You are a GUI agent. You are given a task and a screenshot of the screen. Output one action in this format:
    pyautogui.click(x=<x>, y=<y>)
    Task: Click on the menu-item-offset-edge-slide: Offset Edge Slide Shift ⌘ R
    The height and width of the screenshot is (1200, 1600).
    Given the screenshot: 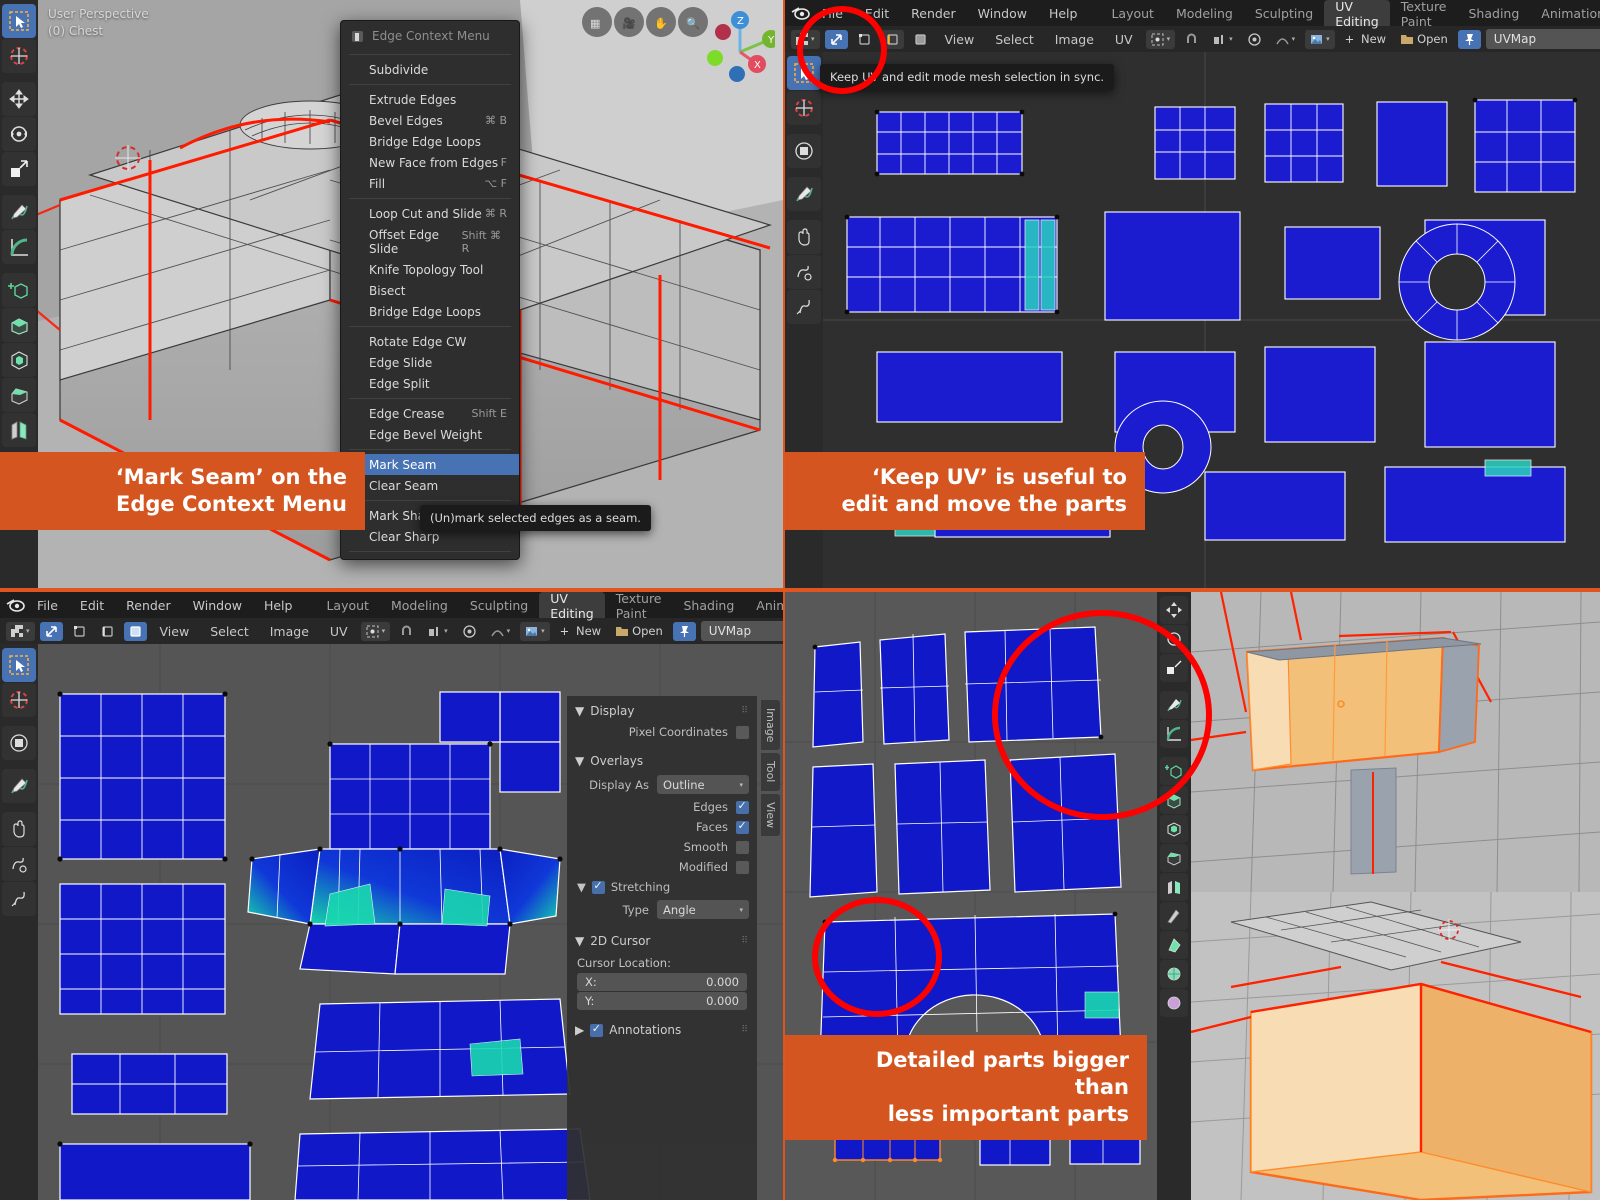 What is the action you would take?
    pyautogui.click(x=430, y=241)
    